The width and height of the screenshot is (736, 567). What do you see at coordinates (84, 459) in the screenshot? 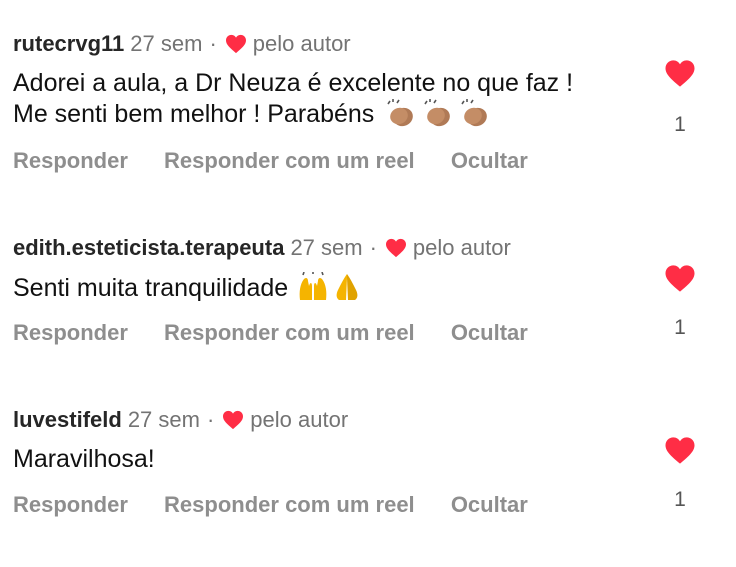
I see `comment-text-content: Maravilhosa!` at bounding box center [84, 459].